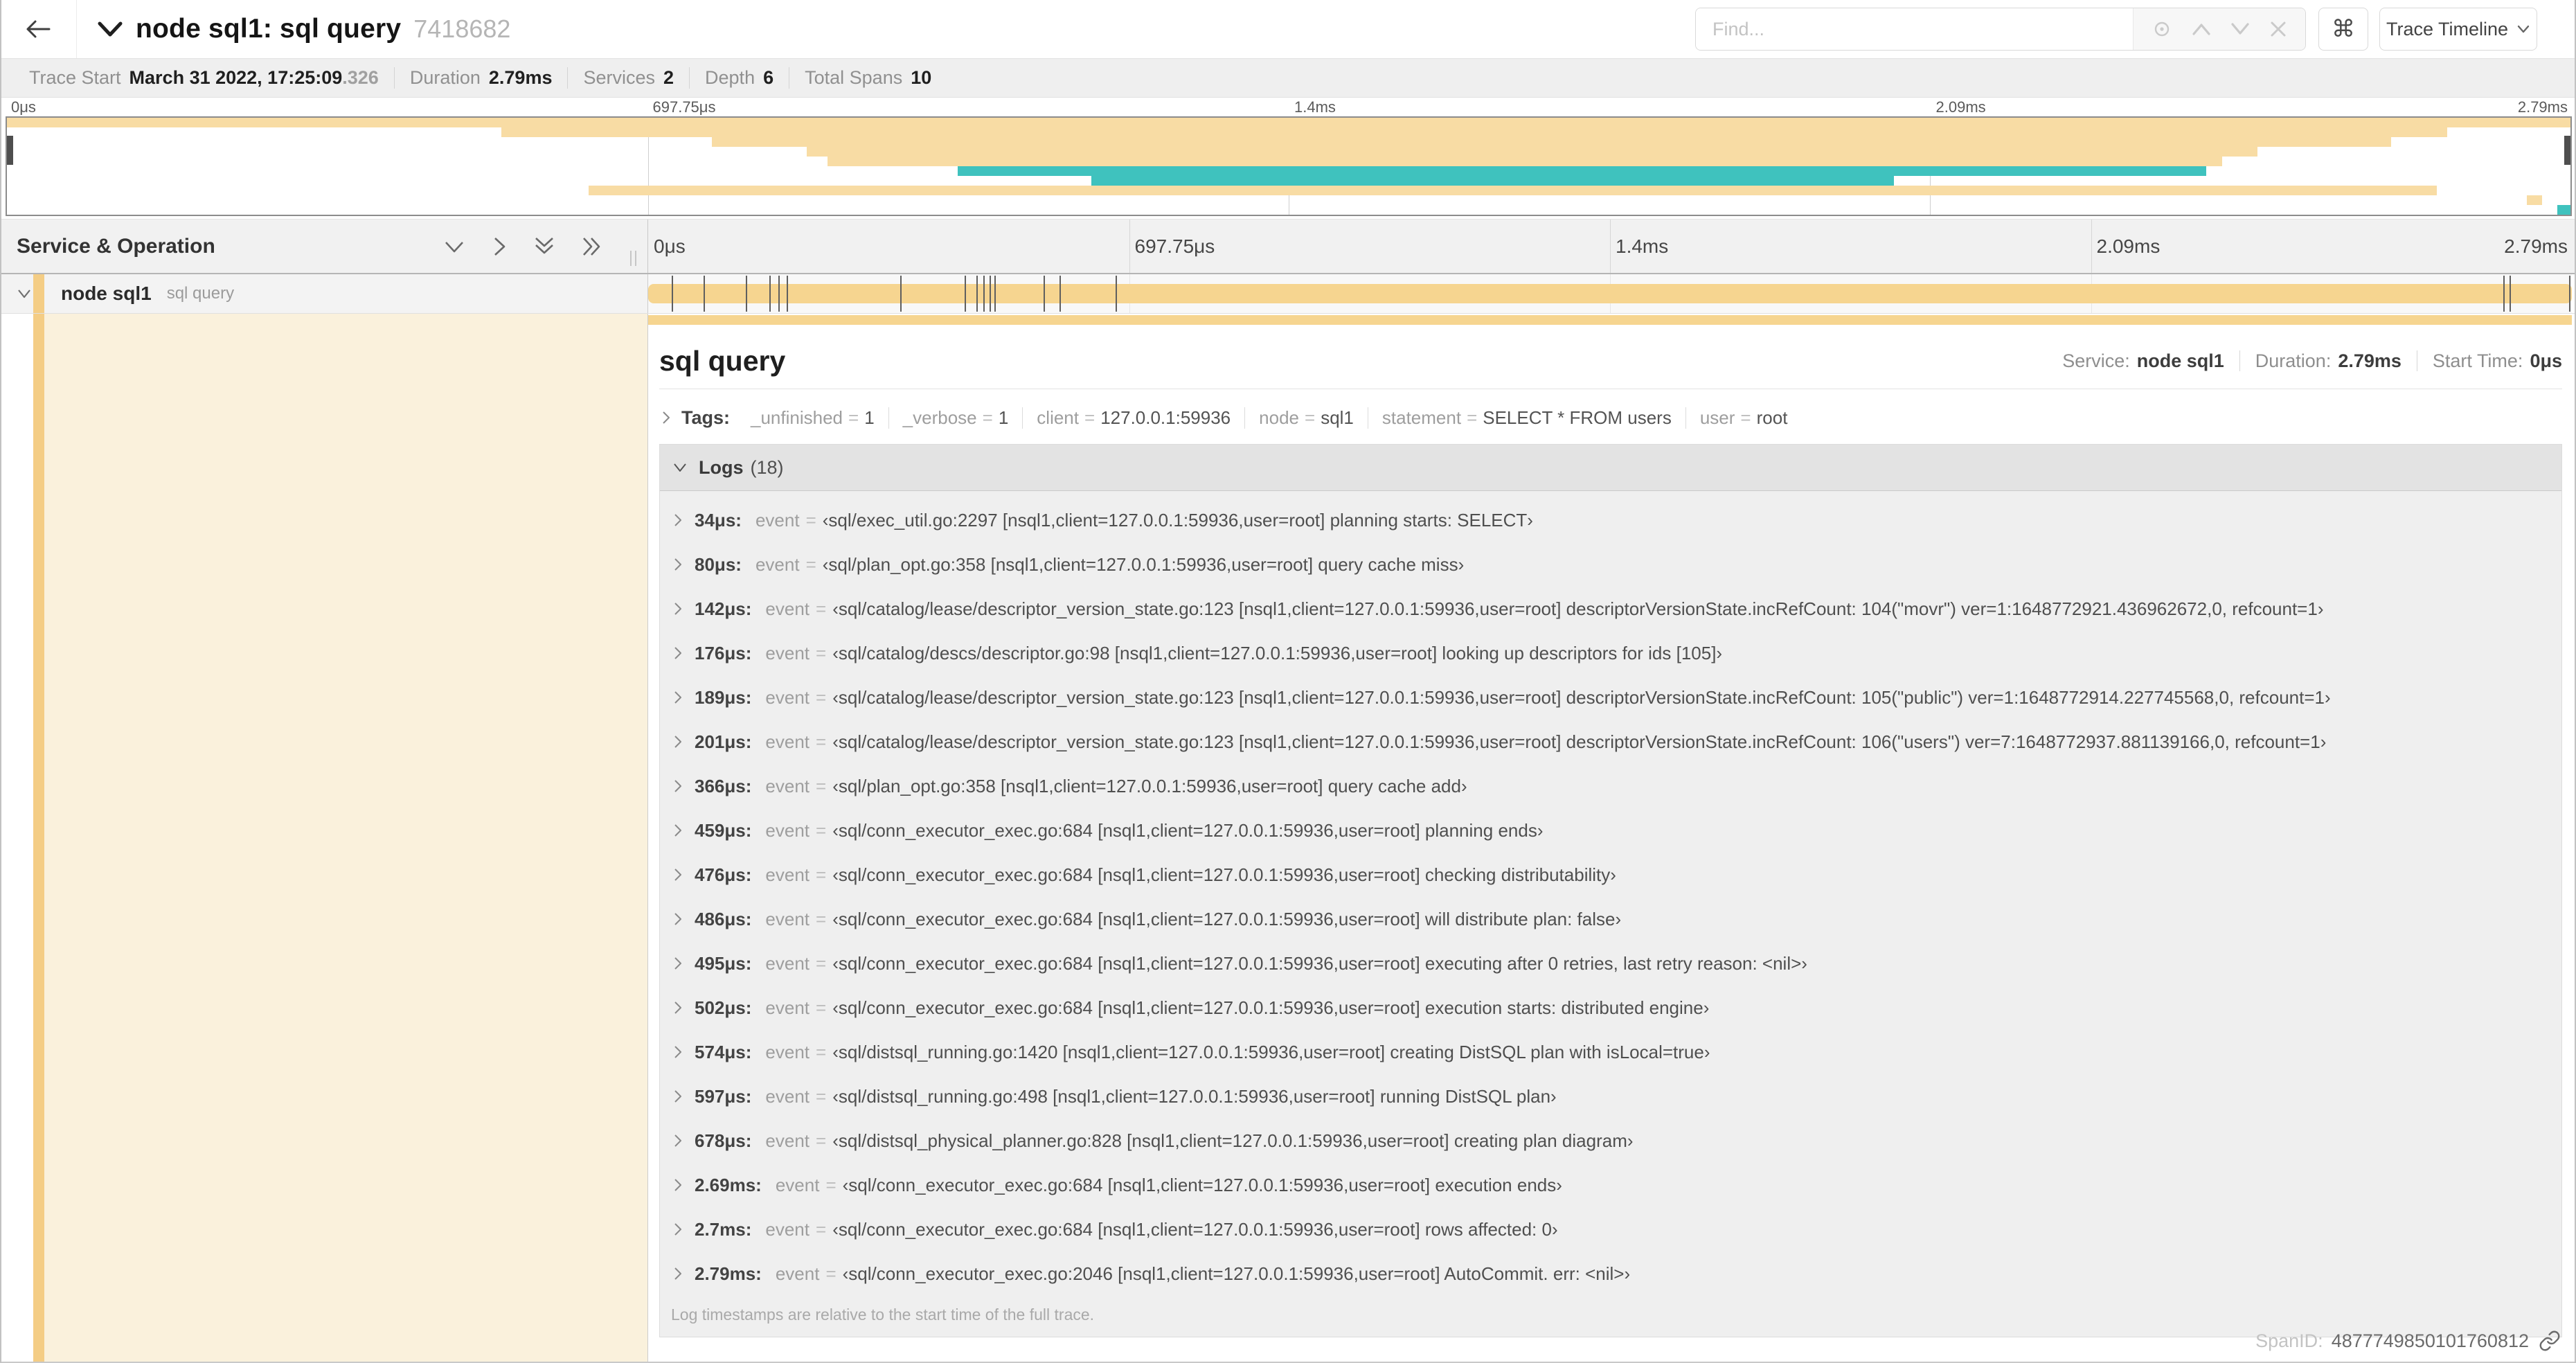 The width and height of the screenshot is (2576, 1363). What do you see at coordinates (324, 294) in the screenshot?
I see `span-row-name-cell: node sql1 sql query` at bounding box center [324, 294].